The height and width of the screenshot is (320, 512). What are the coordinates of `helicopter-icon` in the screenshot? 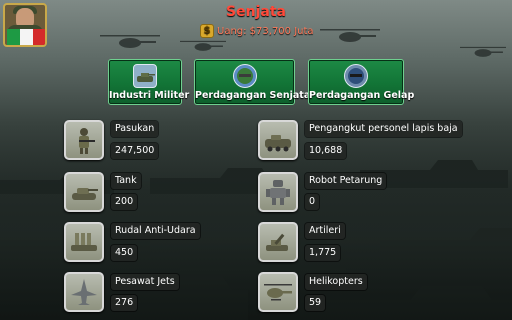 It's located at (278, 292).